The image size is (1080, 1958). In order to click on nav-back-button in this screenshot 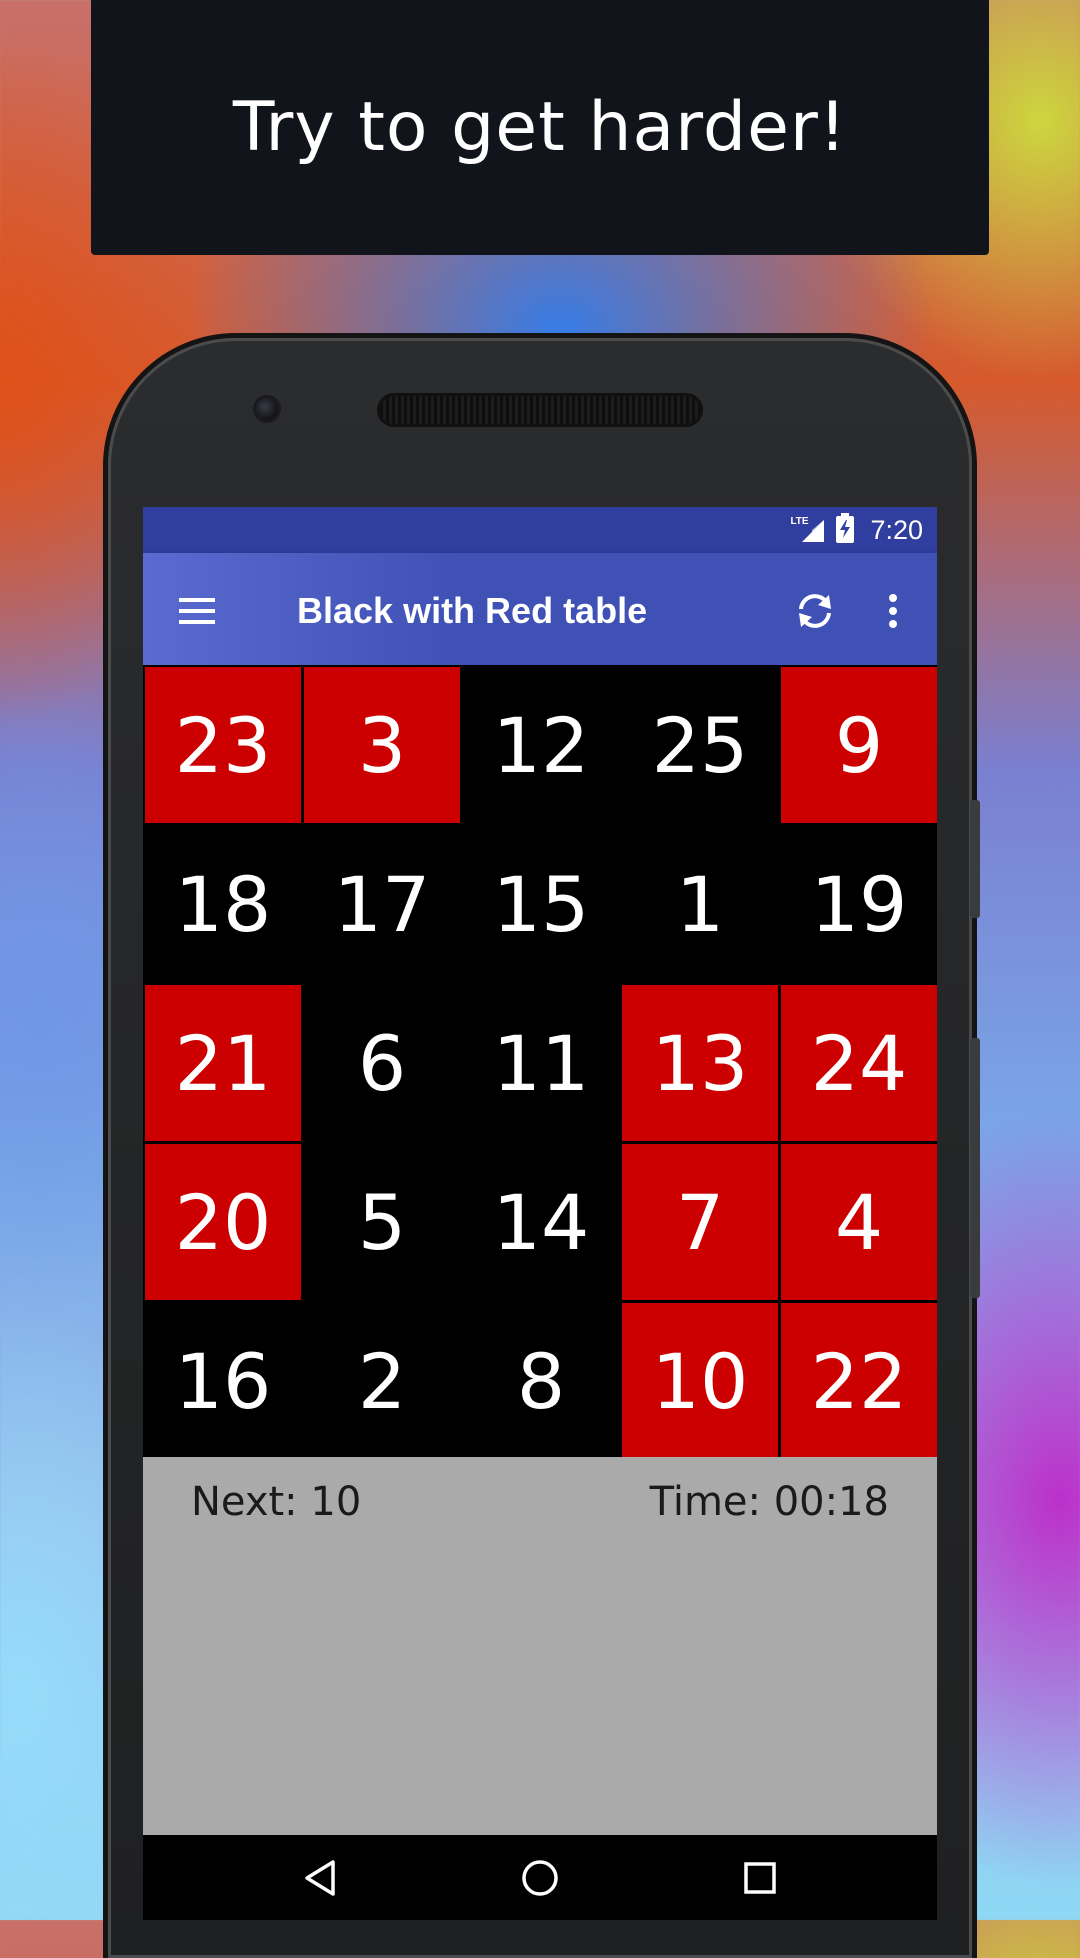, I will do `click(320, 1878)`.